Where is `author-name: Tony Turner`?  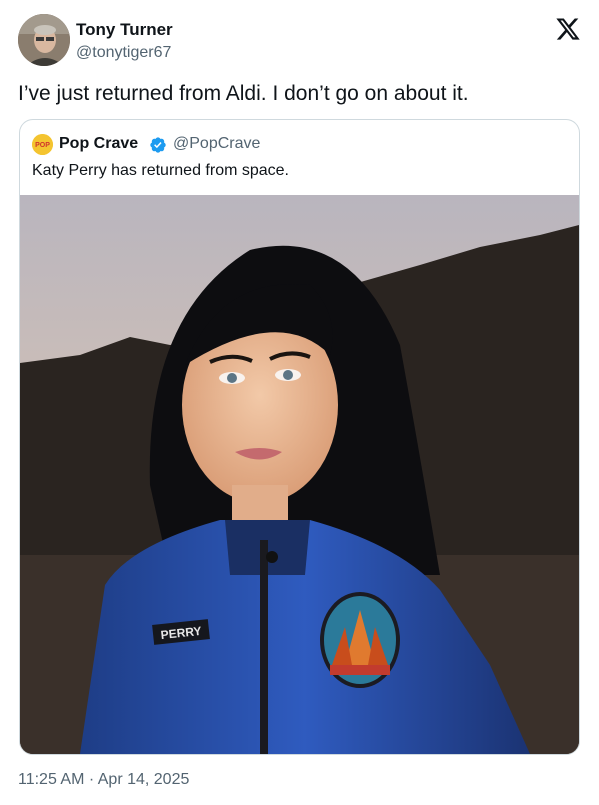
author-name: Tony Turner is located at coordinates (124, 30).